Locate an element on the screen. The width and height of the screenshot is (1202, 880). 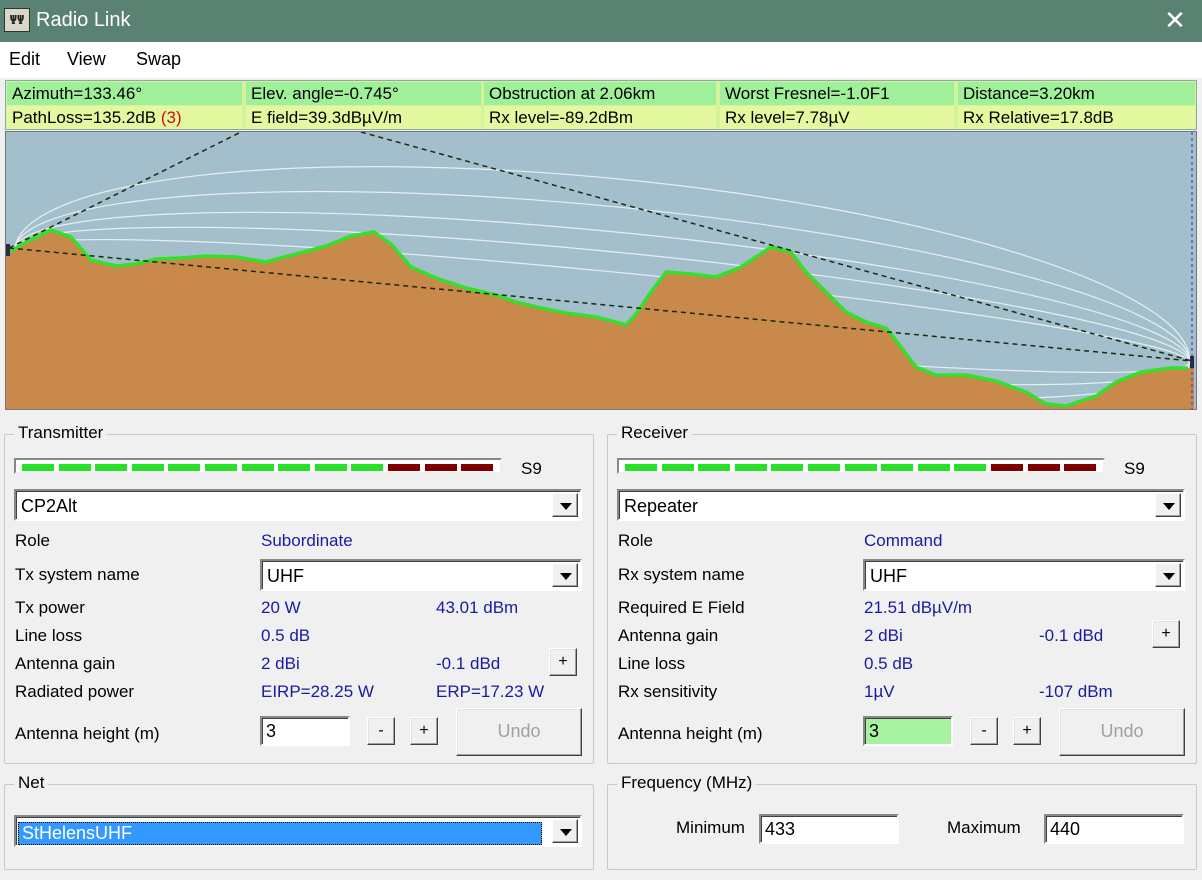
net-value: StHelensUHF is located at coordinates (280, 833).